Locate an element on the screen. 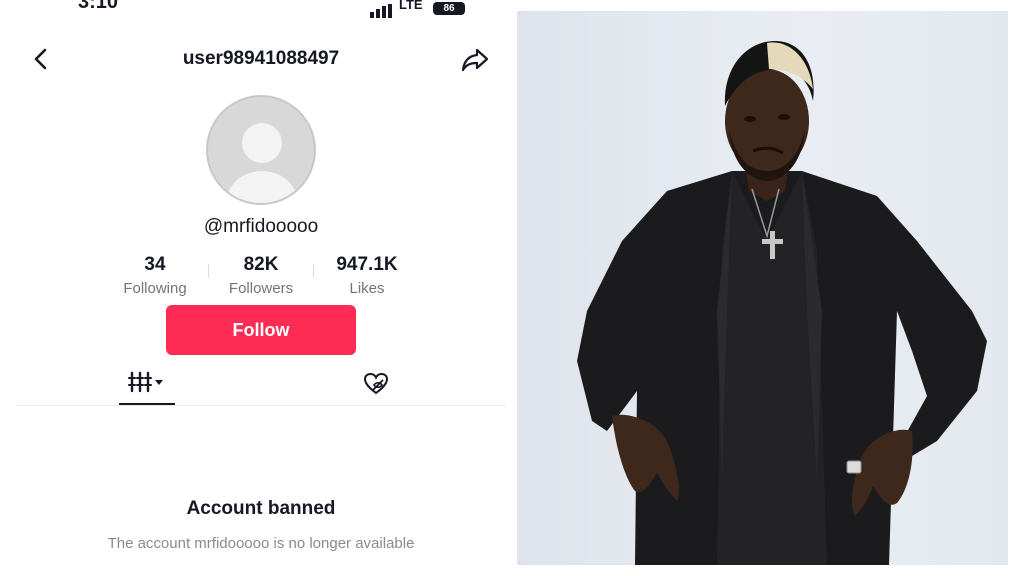 This screenshot has width=1024, height=576. profile-stats: 34 Following 82K Followers 947.1K Likes is located at coordinates (256, 279).